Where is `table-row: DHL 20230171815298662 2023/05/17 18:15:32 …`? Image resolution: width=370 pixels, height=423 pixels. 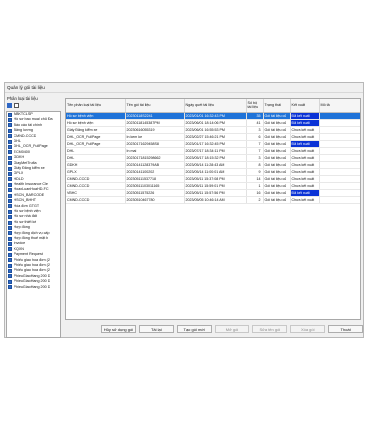
table-row: DHL 20230171815298662 2023/05/17 18:15:32 … is located at coordinates (213, 158).